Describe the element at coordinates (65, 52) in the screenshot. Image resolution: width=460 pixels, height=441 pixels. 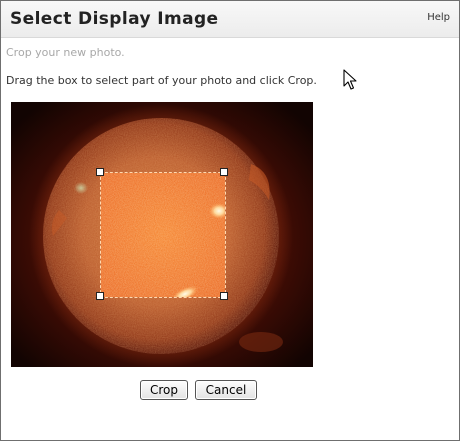
I see `subtitle-text: Crop your new photo.` at that location.